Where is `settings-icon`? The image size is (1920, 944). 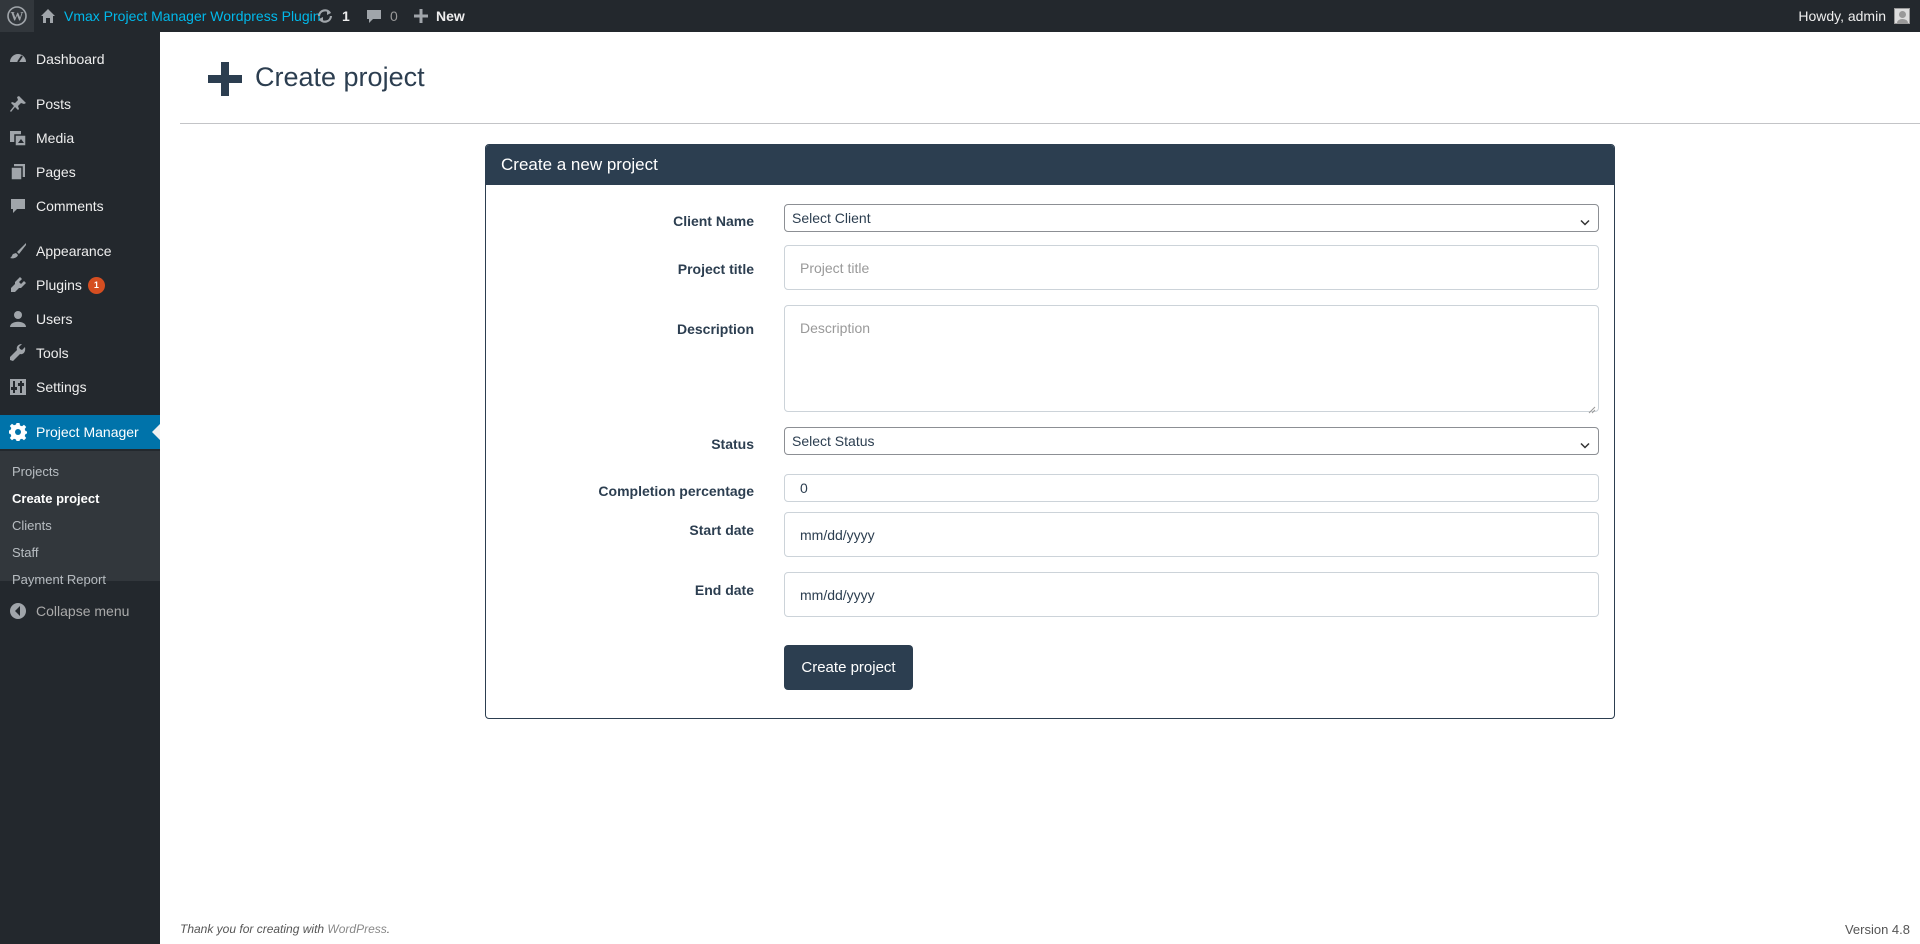 settings-icon is located at coordinates (18, 387).